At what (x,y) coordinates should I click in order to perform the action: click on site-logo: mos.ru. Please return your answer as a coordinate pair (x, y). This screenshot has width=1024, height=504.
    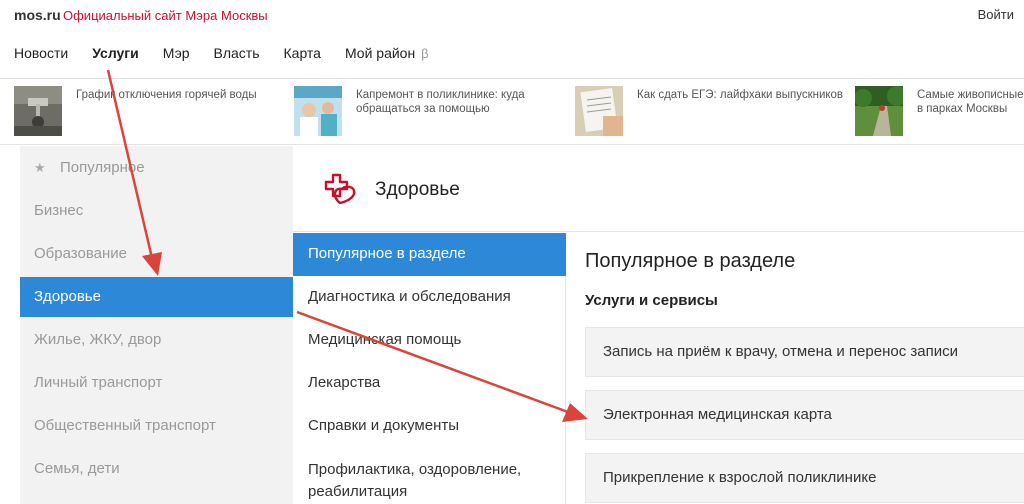
    Looking at the image, I should click on (37, 15).